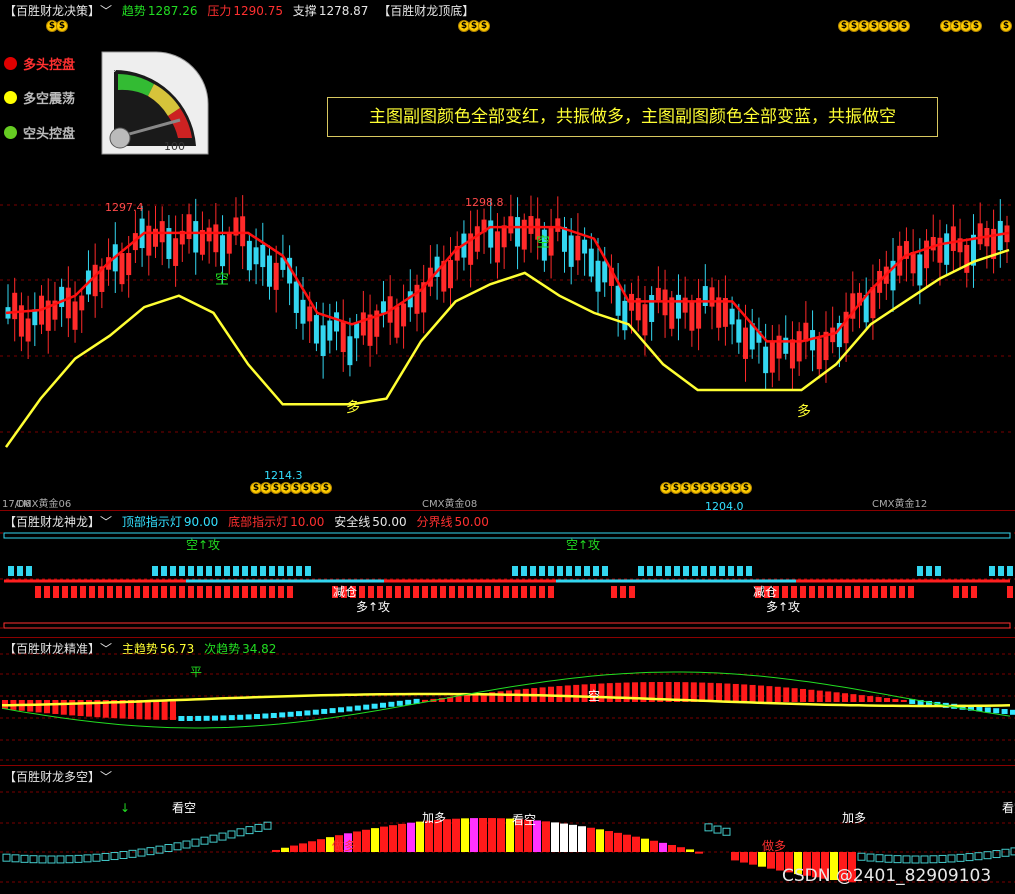 The image size is (1015, 894). I want to click on contract-label: CMX黄金12, so click(899, 503).